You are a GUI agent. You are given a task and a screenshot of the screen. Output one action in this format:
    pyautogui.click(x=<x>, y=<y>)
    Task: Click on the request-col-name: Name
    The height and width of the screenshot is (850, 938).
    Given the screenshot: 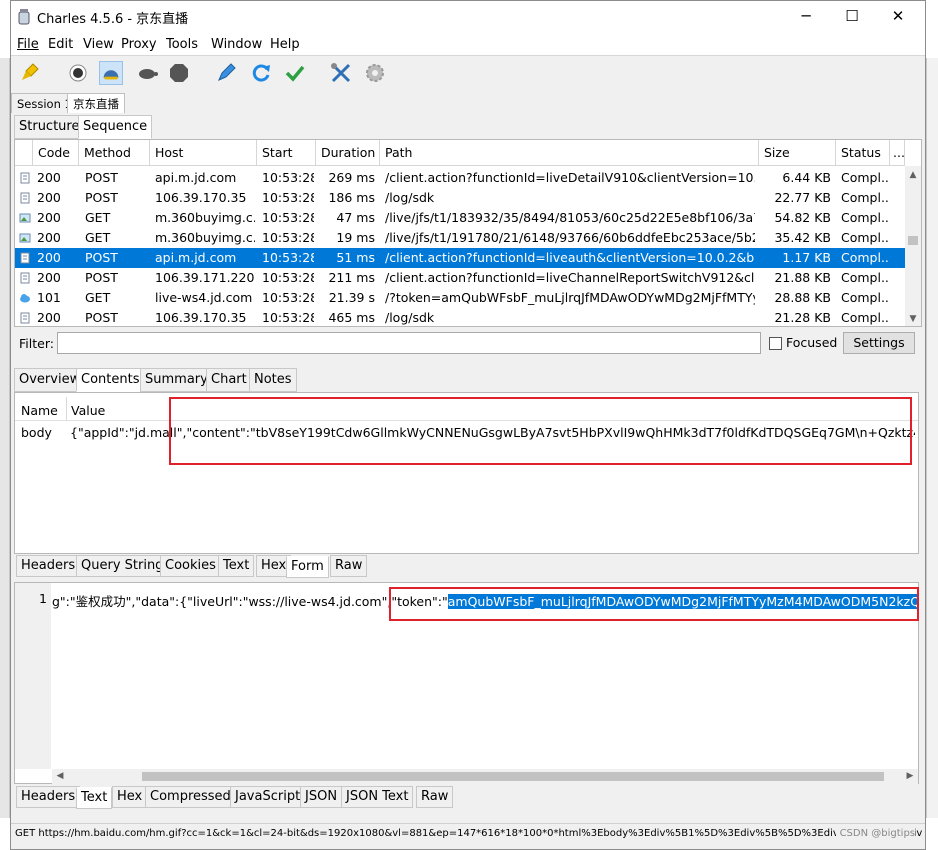 What is the action you would take?
    pyautogui.click(x=39, y=410)
    